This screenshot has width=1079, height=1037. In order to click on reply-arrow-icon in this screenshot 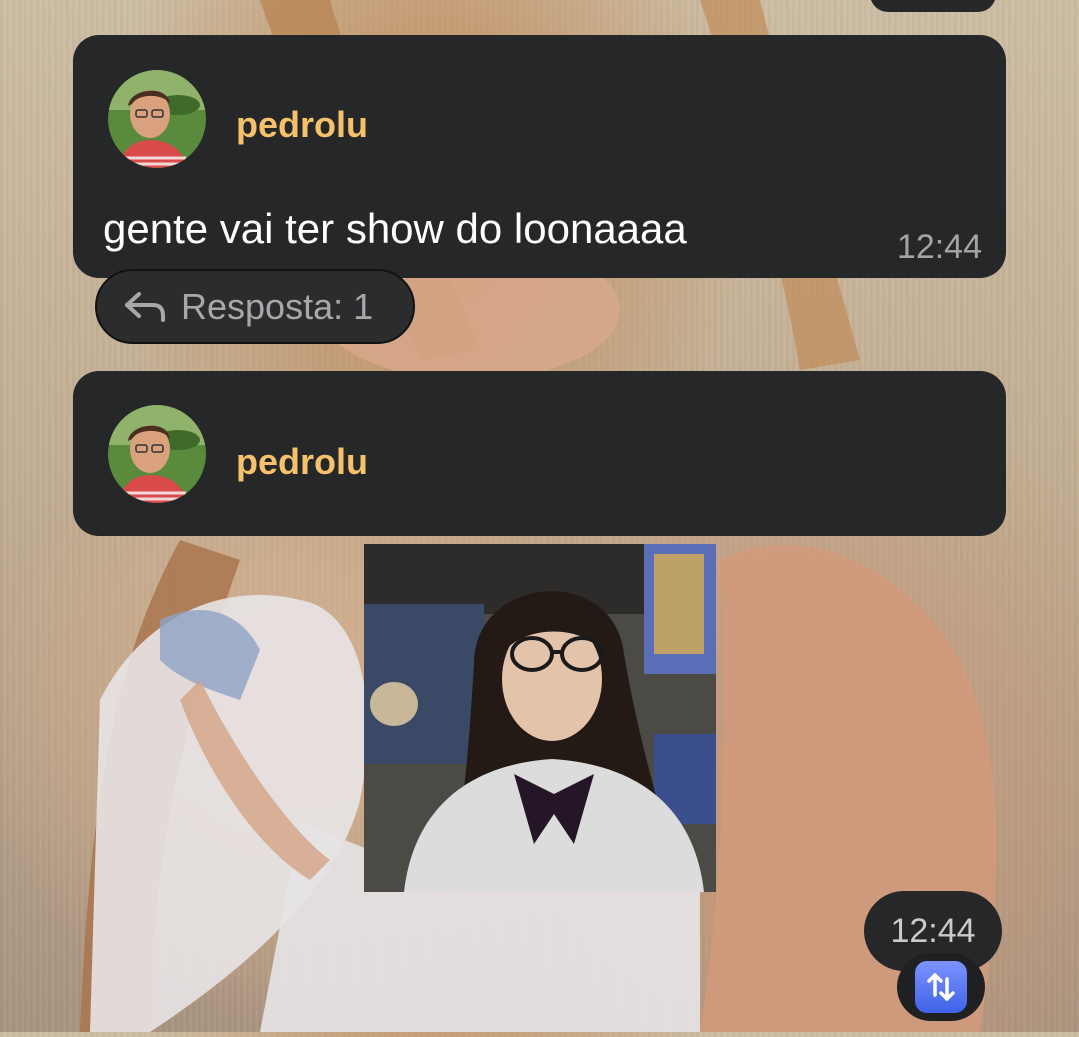, I will do `click(145, 306)`.